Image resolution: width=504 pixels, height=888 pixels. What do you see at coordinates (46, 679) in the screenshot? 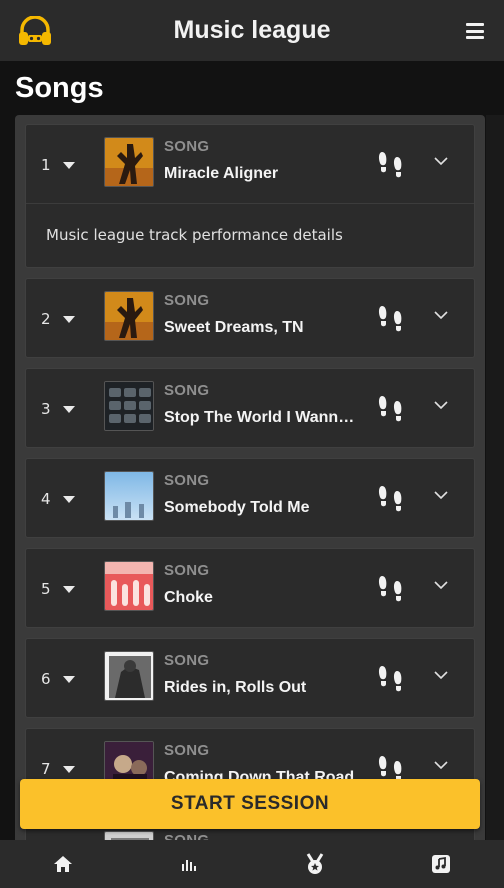
I see `rank-number: 6` at bounding box center [46, 679].